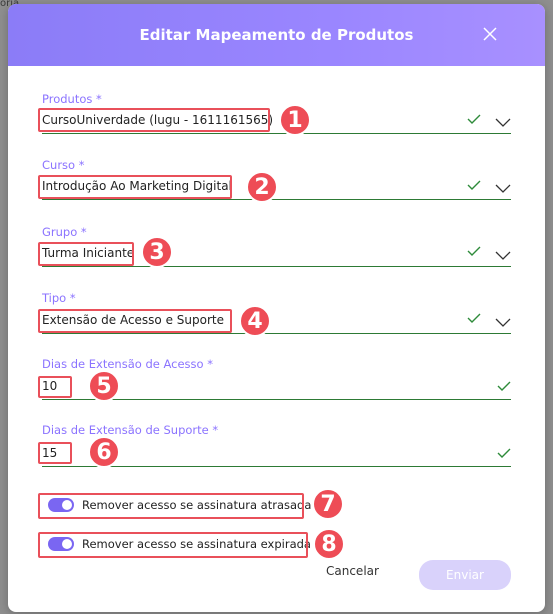  Describe the element at coordinates (329, 544) in the screenshot. I see `step-badge-8: 8` at that location.